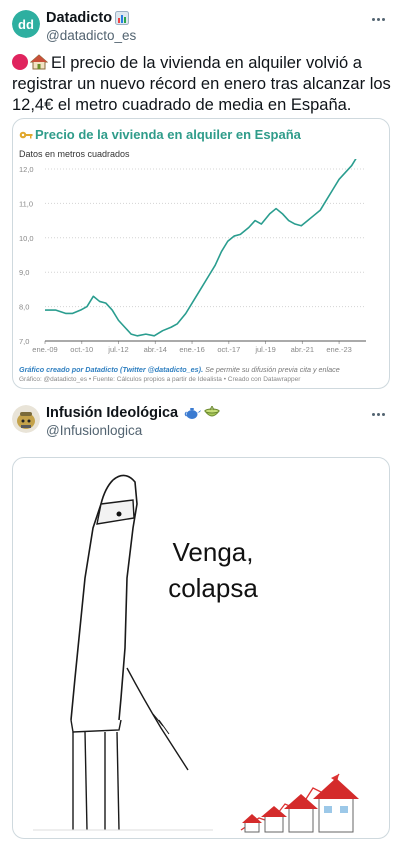  What do you see at coordinates (24, 341) in the screenshot?
I see `y-tick-label: 7,0` at bounding box center [24, 341].